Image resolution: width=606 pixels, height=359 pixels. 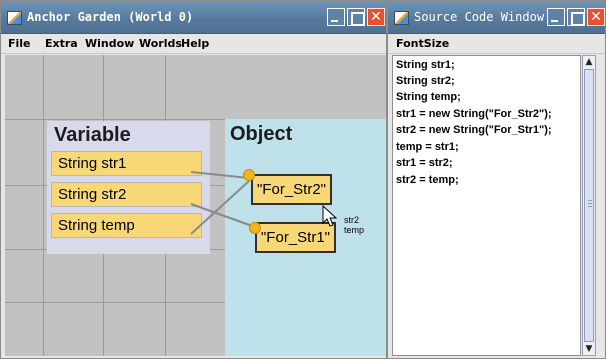 What do you see at coordinates (223, 215) in the screenshot?
I see `arrow-str2` at bounding box center [223, 215].